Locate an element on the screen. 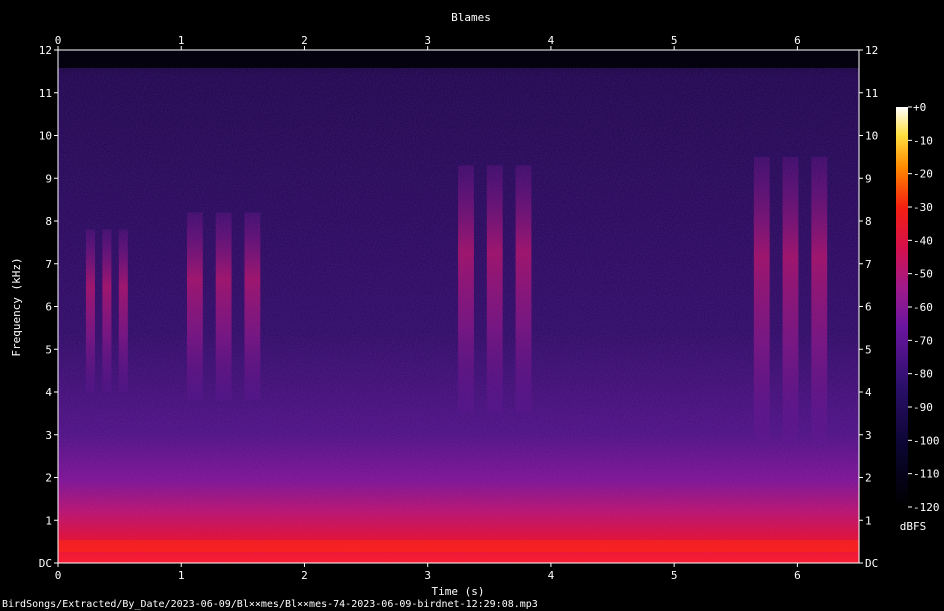  x-tick-label-top: 2 is located at coordinates (304, 40).